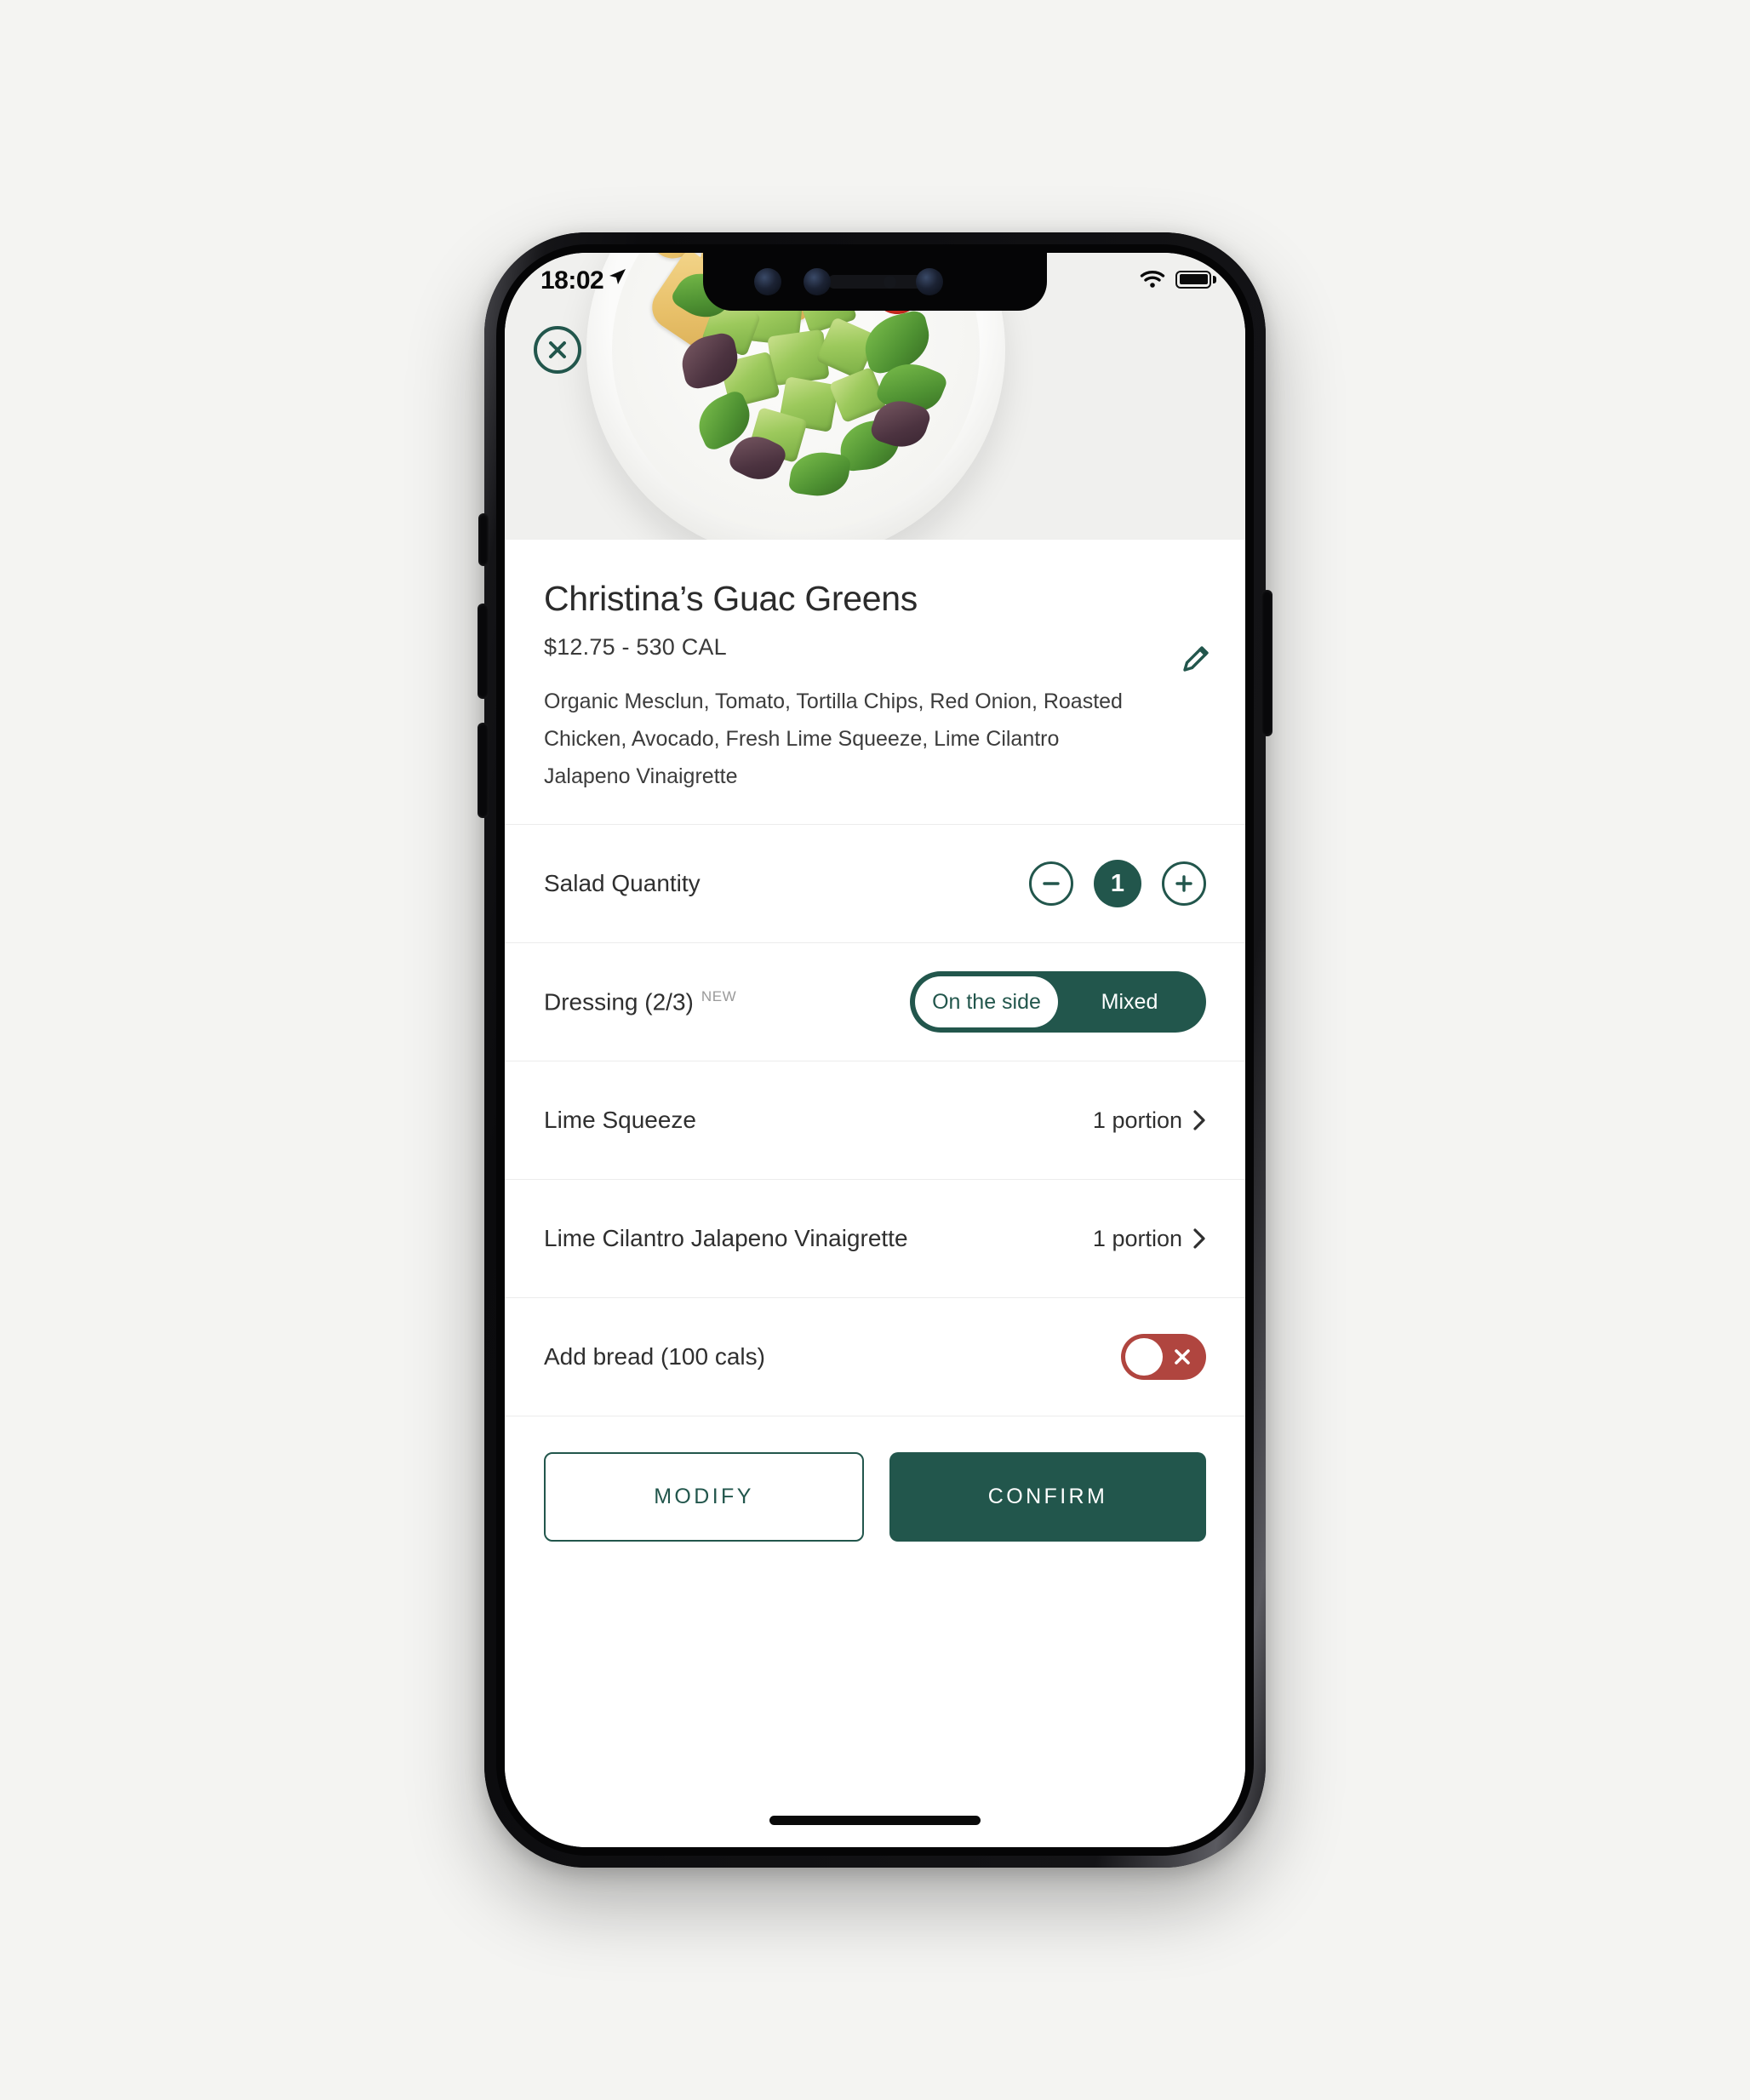 This screenshot has width=1750, height=2100. I want to click on quantity-stepper: 1, so click(1117, 883).